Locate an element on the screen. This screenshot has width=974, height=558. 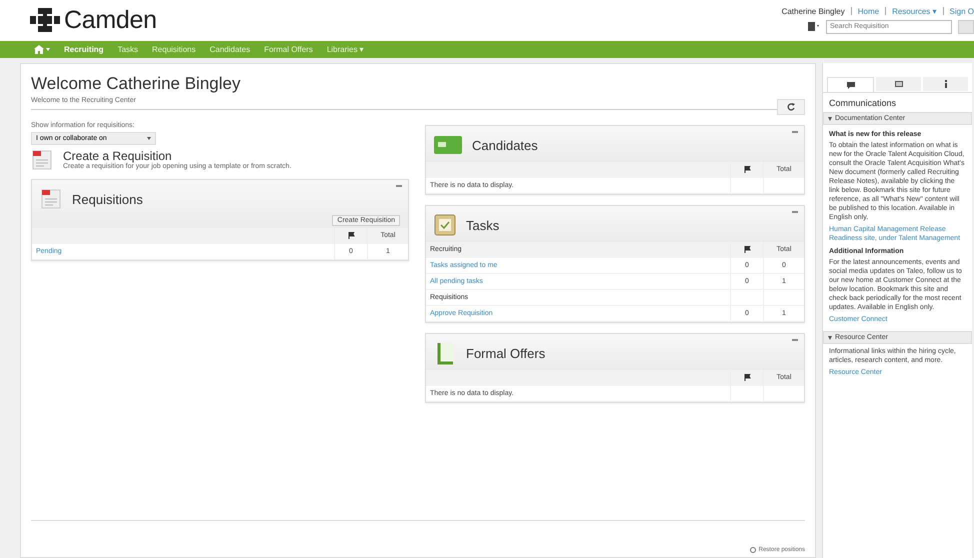
recent-icon is located at coordinates (814, 26).